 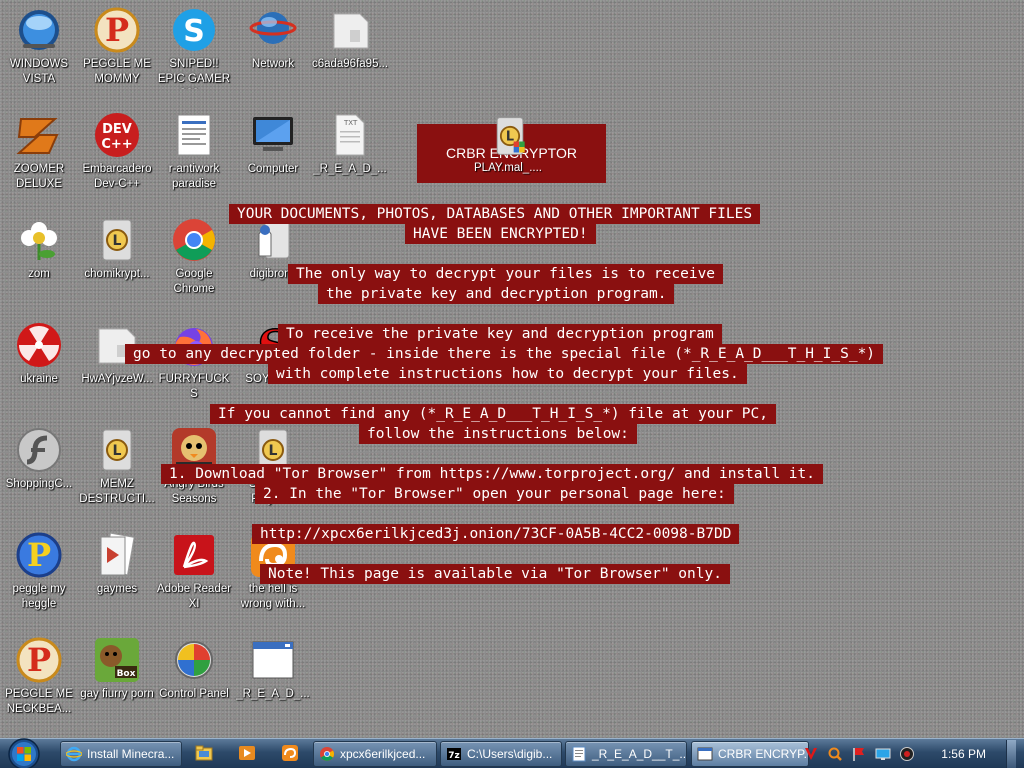 What do you see at coordinates (350, 123) in the screenshot?
I see `svg-text: TXT` at bounding box center [350, 123].